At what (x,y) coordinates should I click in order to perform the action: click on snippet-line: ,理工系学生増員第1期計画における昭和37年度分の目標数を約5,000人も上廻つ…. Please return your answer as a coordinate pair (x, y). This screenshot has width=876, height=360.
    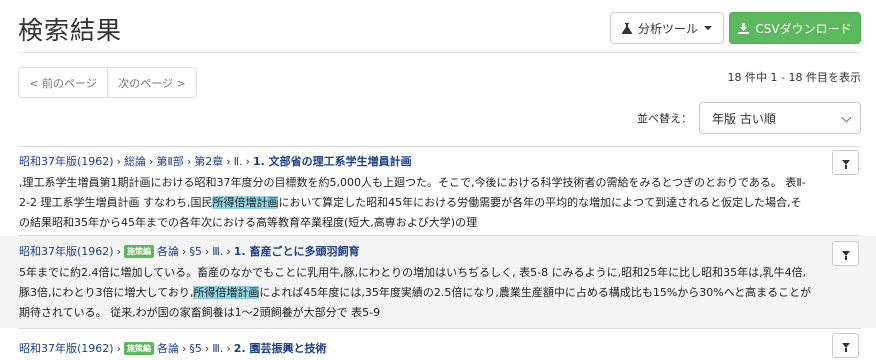
    Looking at the image, I should click on (412, 182).